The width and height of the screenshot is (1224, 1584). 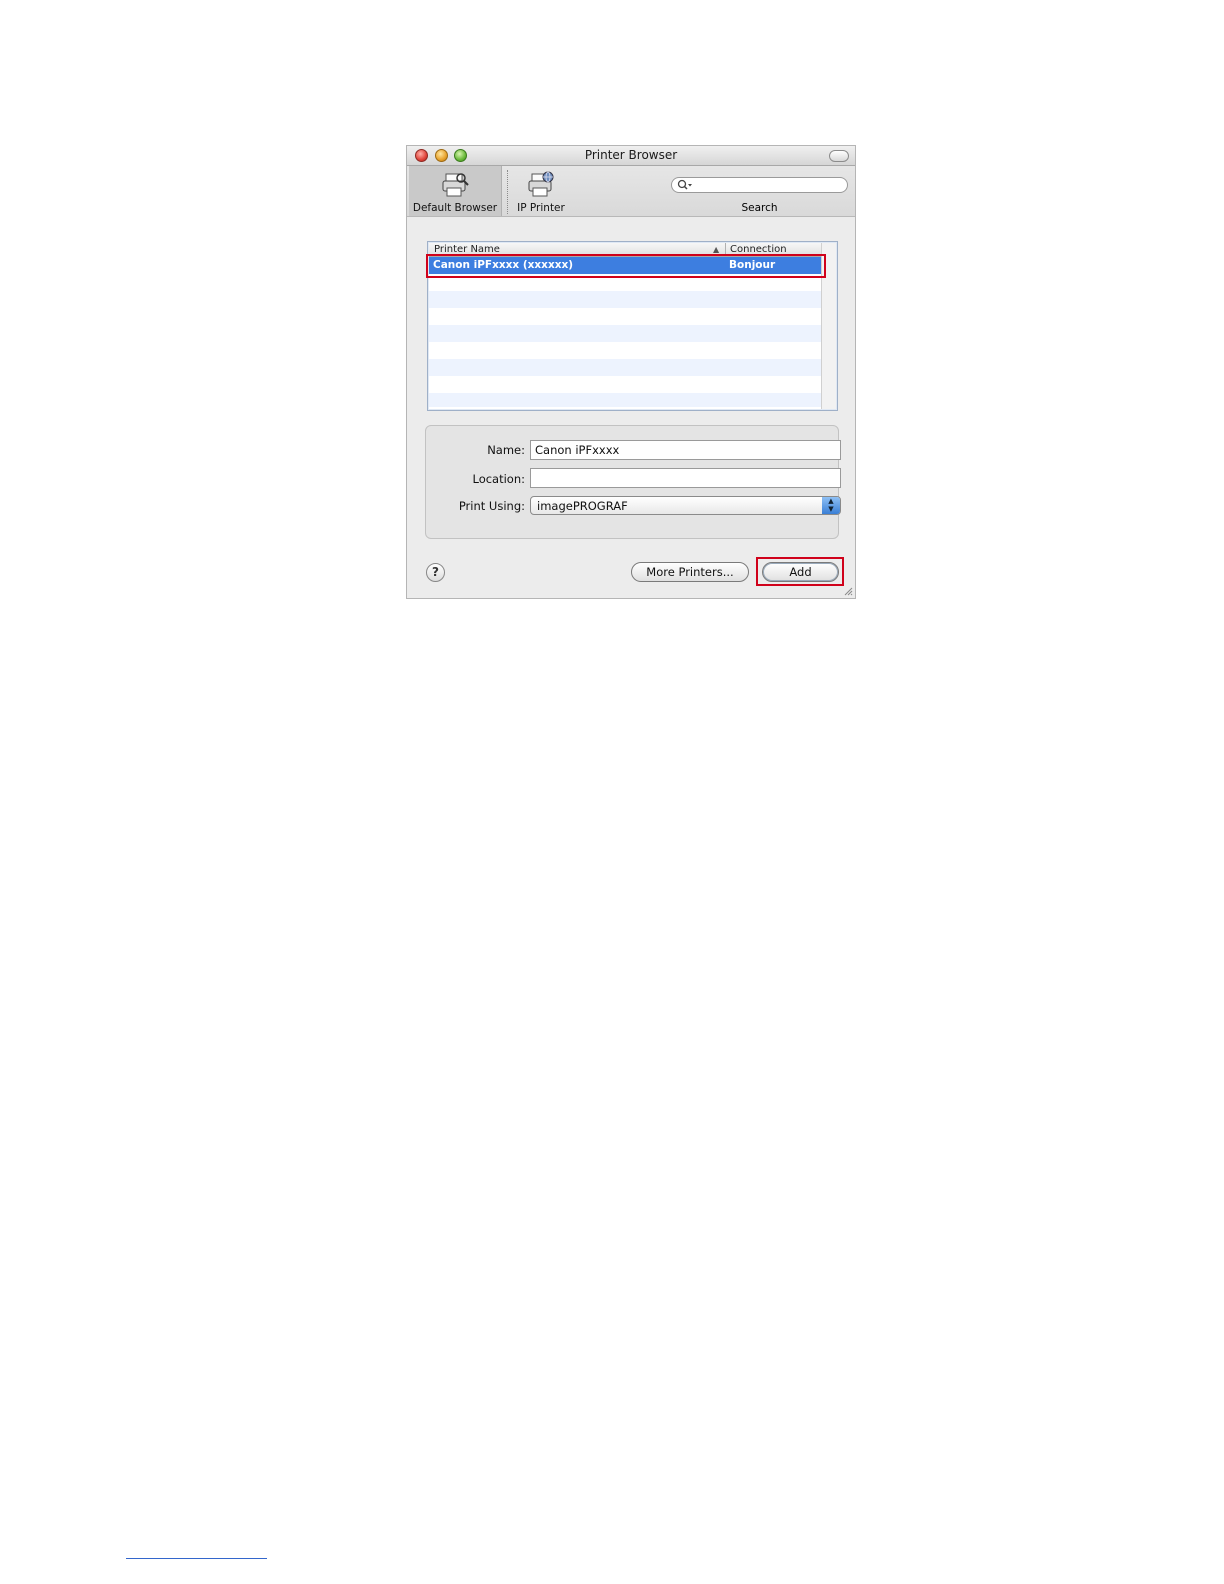 I want to click on toolbar-default-browser: Default Browser, so click(x=455, y=191).